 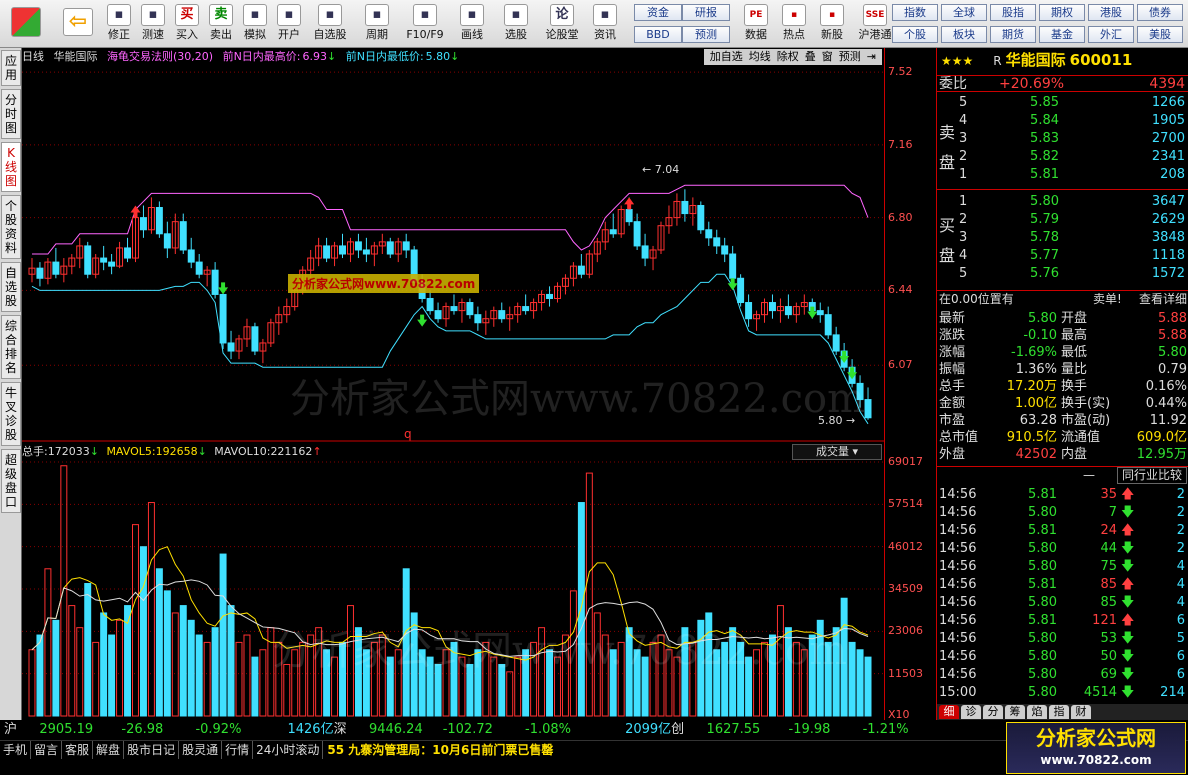 I want to click on level-price: 5.81, so click(x=1044, y=174).